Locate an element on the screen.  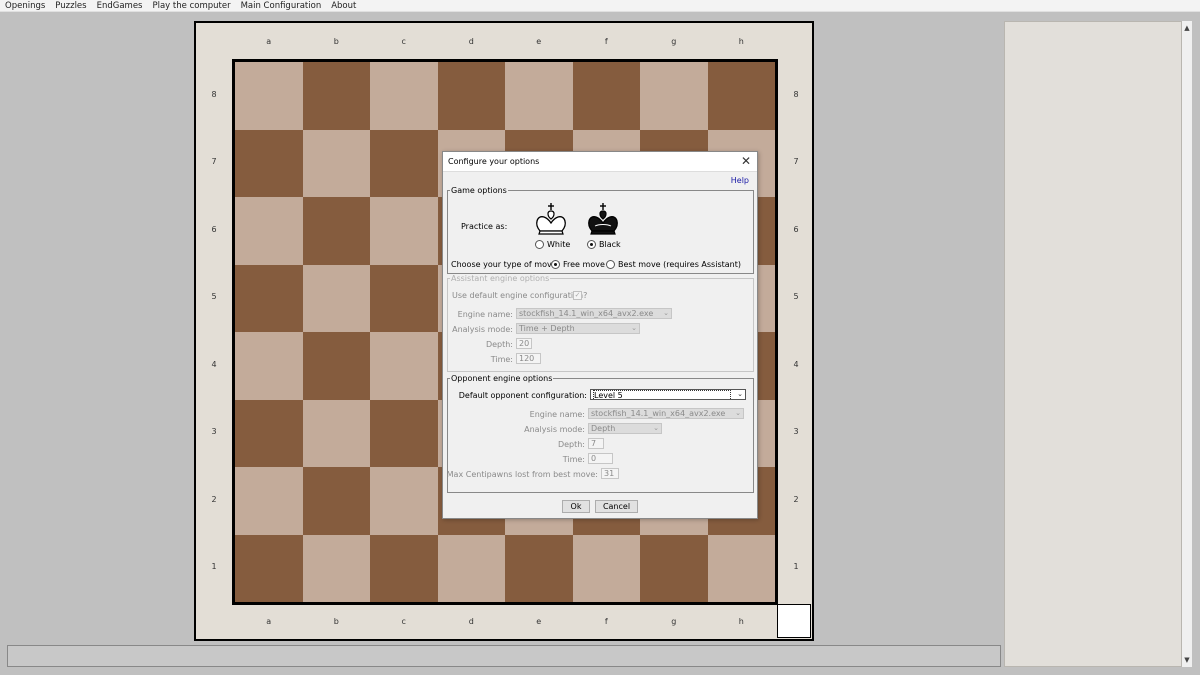
side-to-move-indicator is located at coordinates (794, 621).